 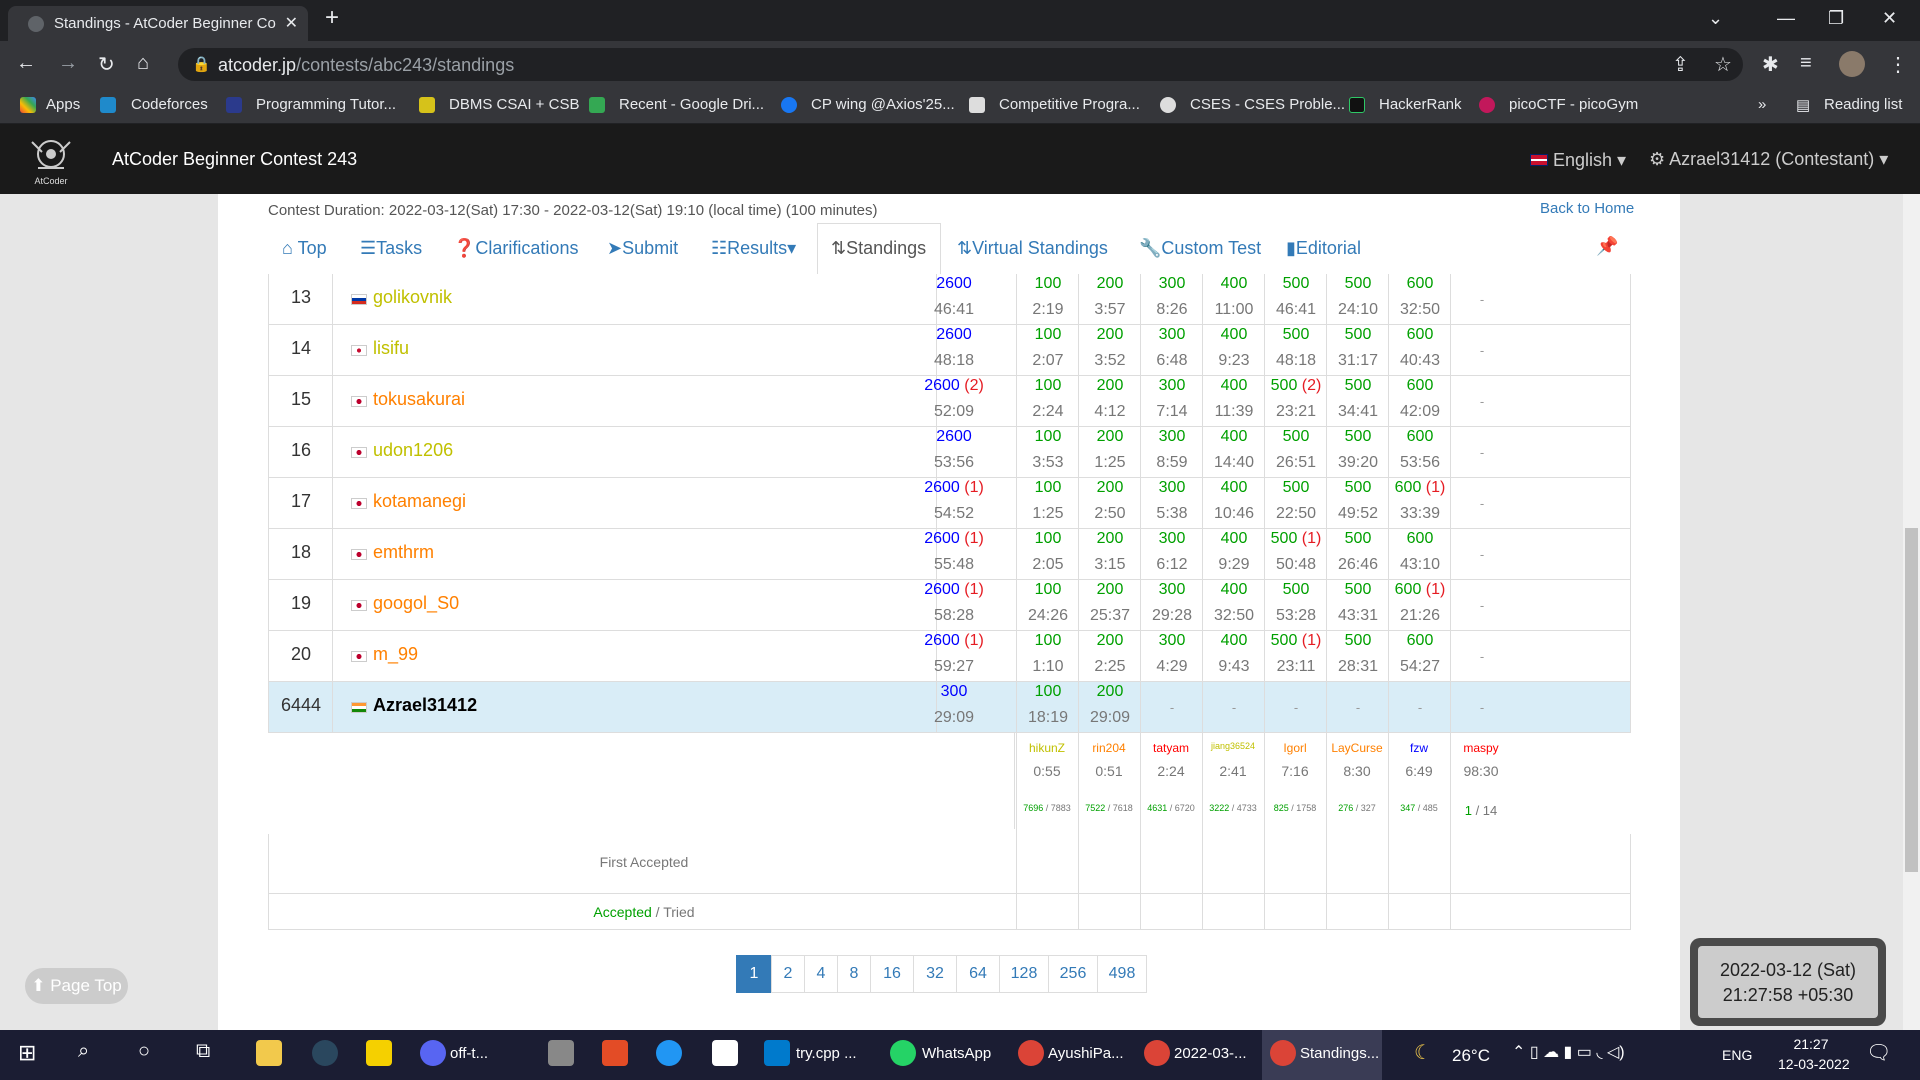 What do you see at coordinates (291, 23) in the screenshot?
I see `tab-close-icon: ✕` at bounding box center [291, 23].